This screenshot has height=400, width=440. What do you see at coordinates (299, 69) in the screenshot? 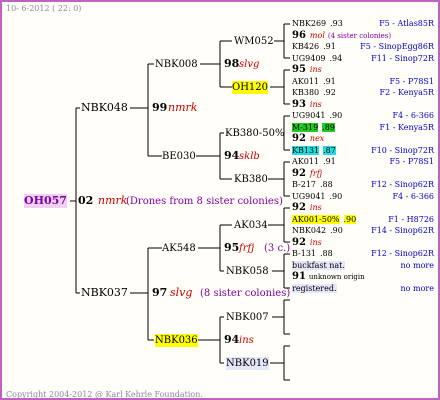
I see `gen4-year: 95` at bounding box center [299, 69].